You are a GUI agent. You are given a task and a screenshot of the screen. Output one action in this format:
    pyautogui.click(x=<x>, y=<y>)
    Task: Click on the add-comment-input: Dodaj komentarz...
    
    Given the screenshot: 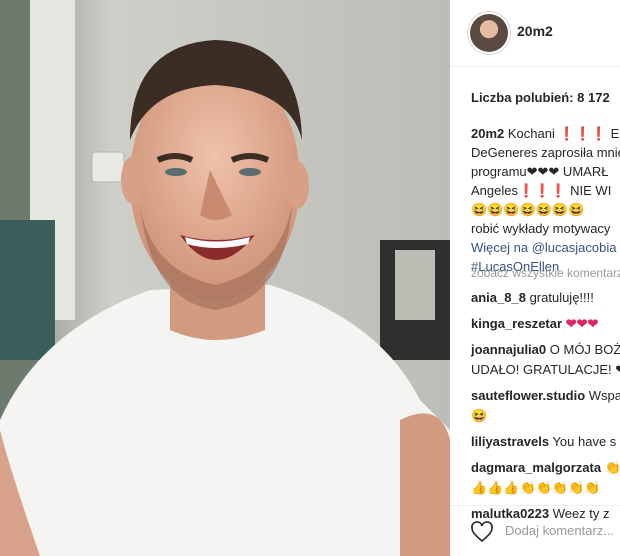 What is the action you would take?
    pyautogui.click(x=559, y=530)
    